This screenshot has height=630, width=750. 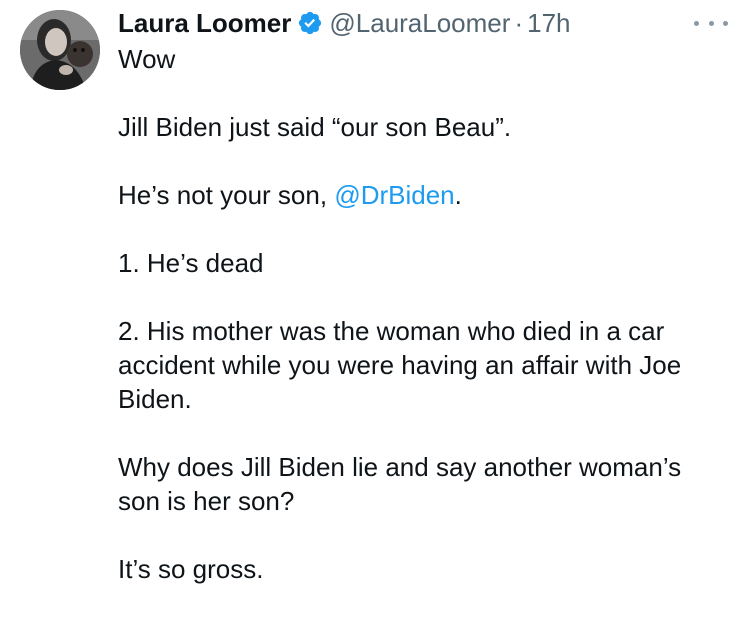 What do you see at coordinates (548, 23) in the screenshot?
I see `timestamp: 17h` at bounding box center [548, 23].